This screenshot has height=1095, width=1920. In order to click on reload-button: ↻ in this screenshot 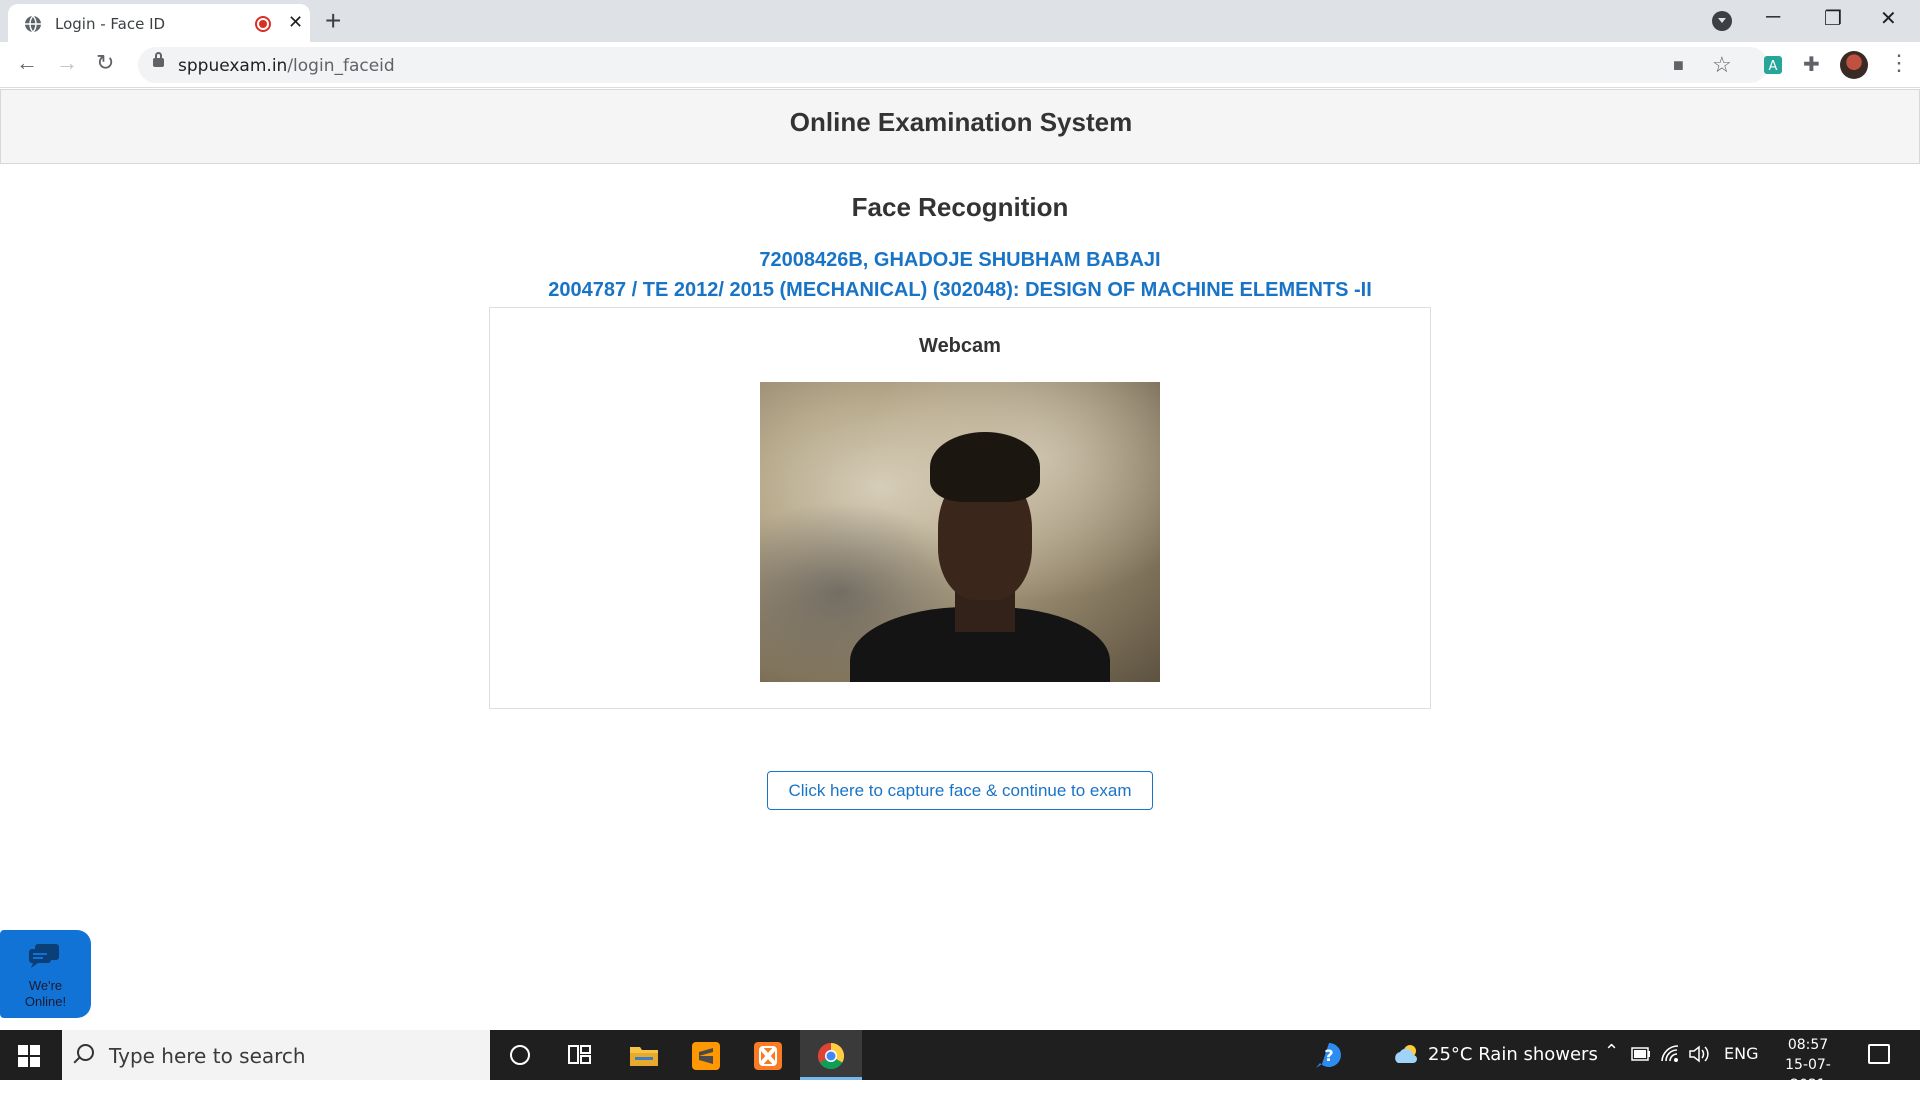, I will do `click(105, 63)`.